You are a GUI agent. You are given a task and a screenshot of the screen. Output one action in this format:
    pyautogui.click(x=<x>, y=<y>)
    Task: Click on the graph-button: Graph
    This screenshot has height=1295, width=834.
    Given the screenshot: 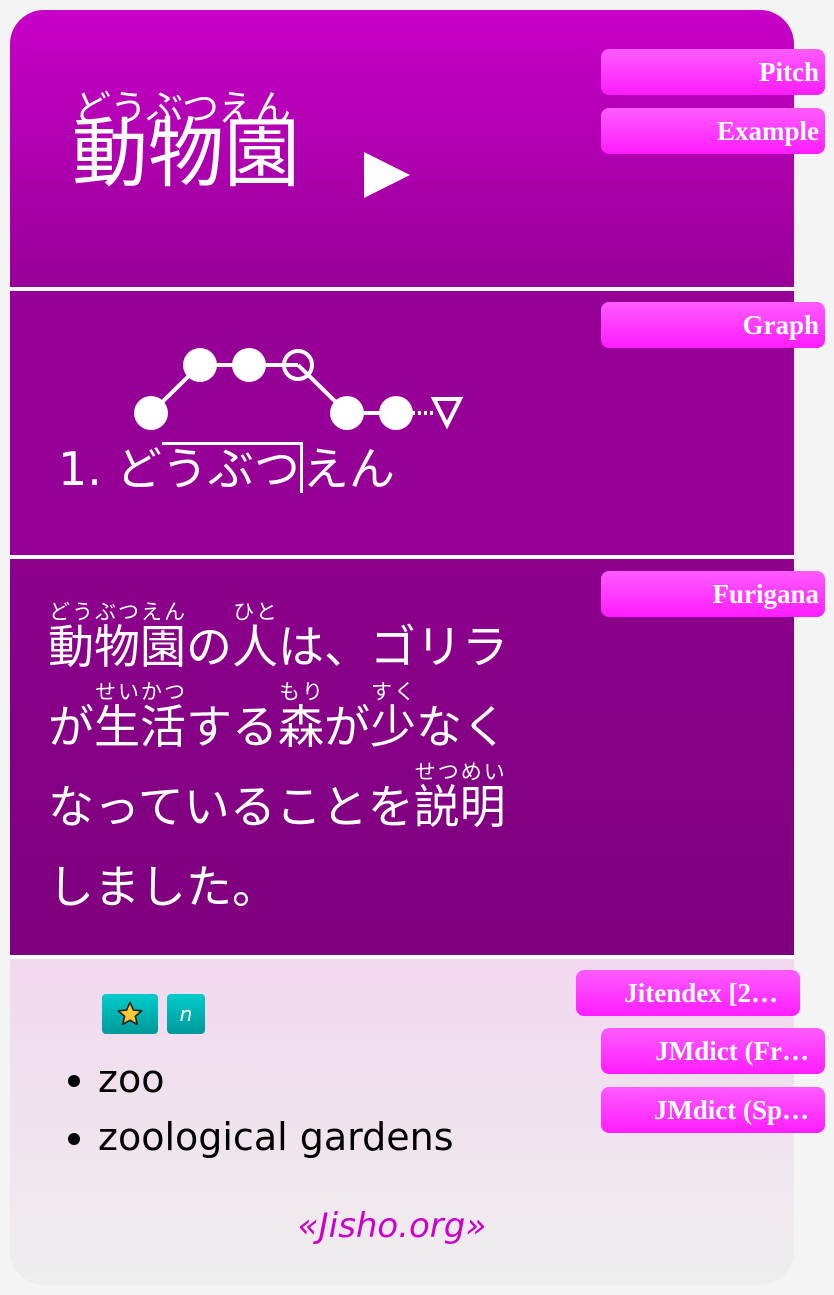 What is the action you would take?
    pyautogui.click(x=713, y=325)
    